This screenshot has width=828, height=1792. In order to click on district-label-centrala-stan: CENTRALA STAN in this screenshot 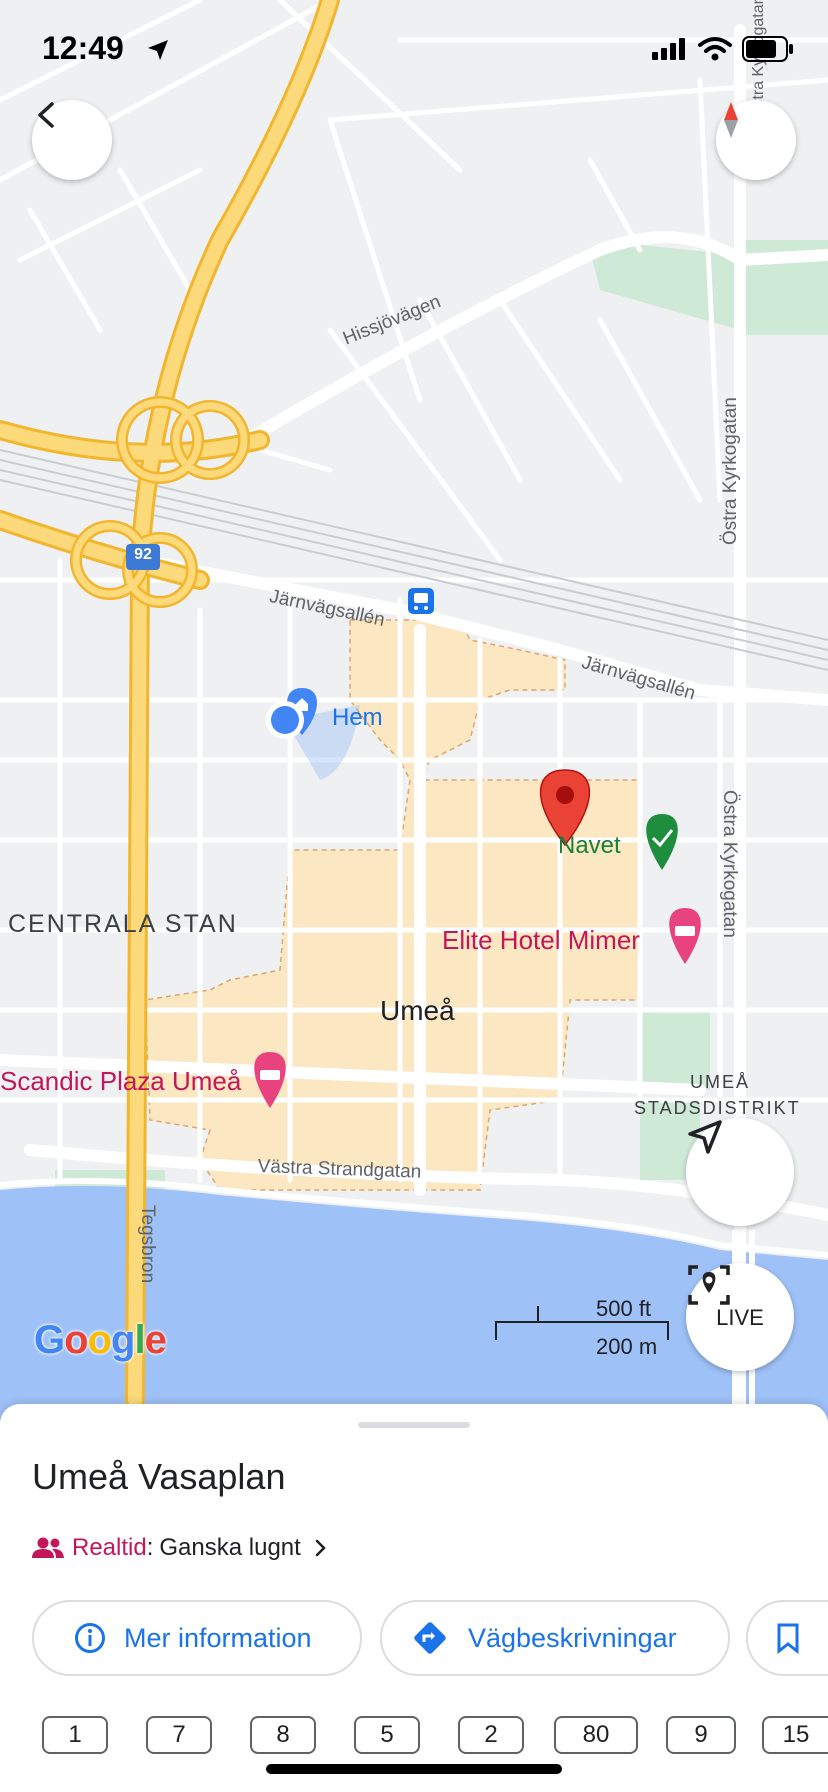, I will do `click(123, 924)`.